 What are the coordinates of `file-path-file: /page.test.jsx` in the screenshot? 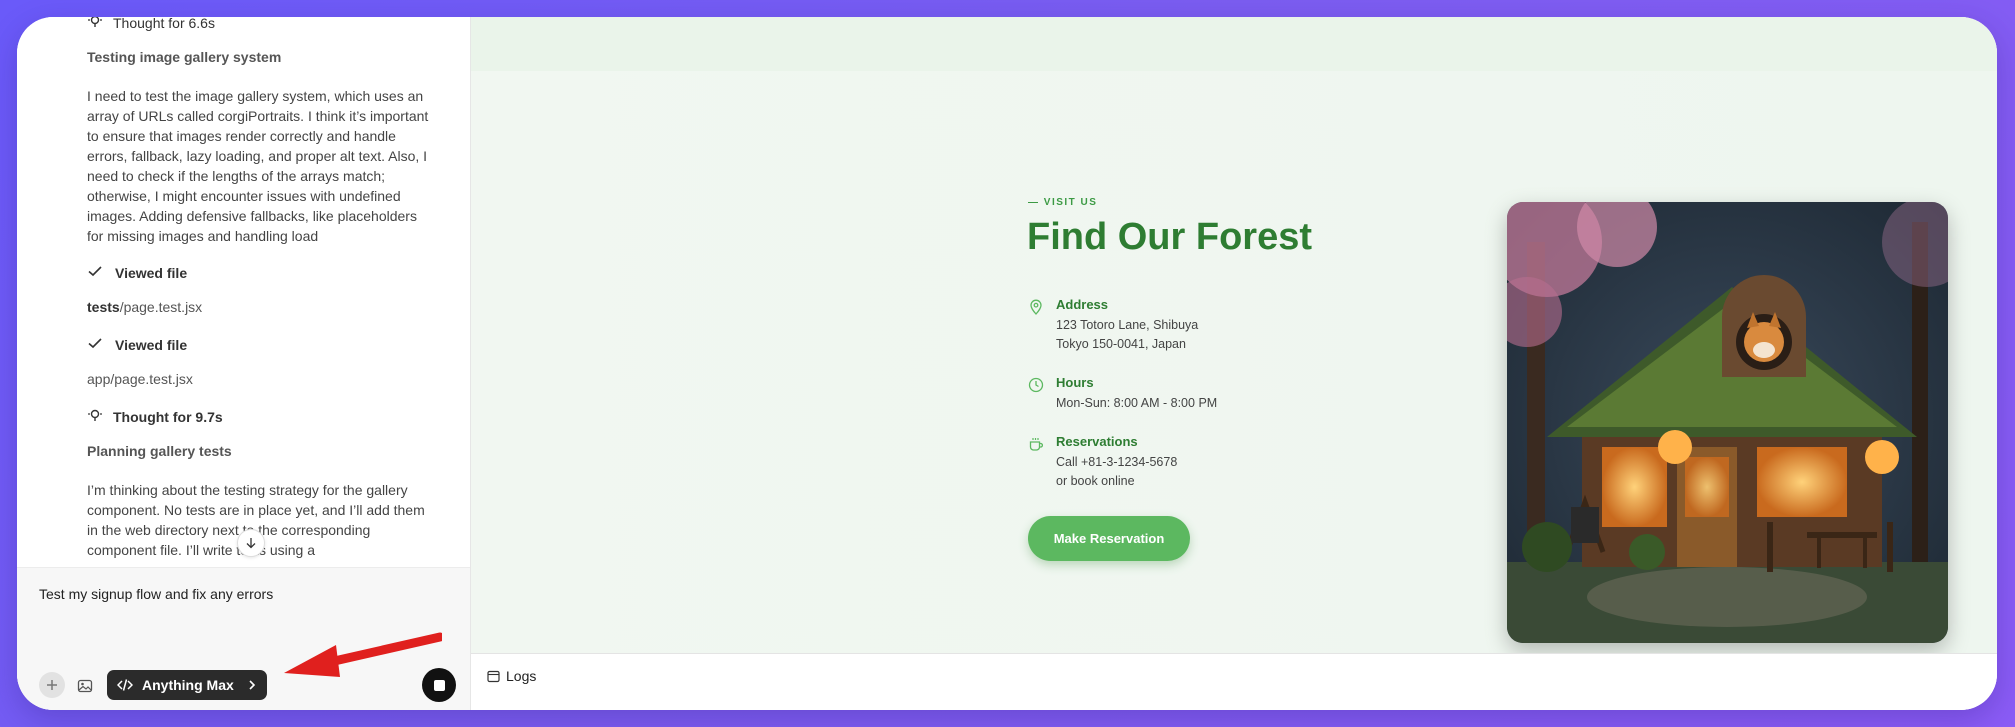 It's located at (161, 307).